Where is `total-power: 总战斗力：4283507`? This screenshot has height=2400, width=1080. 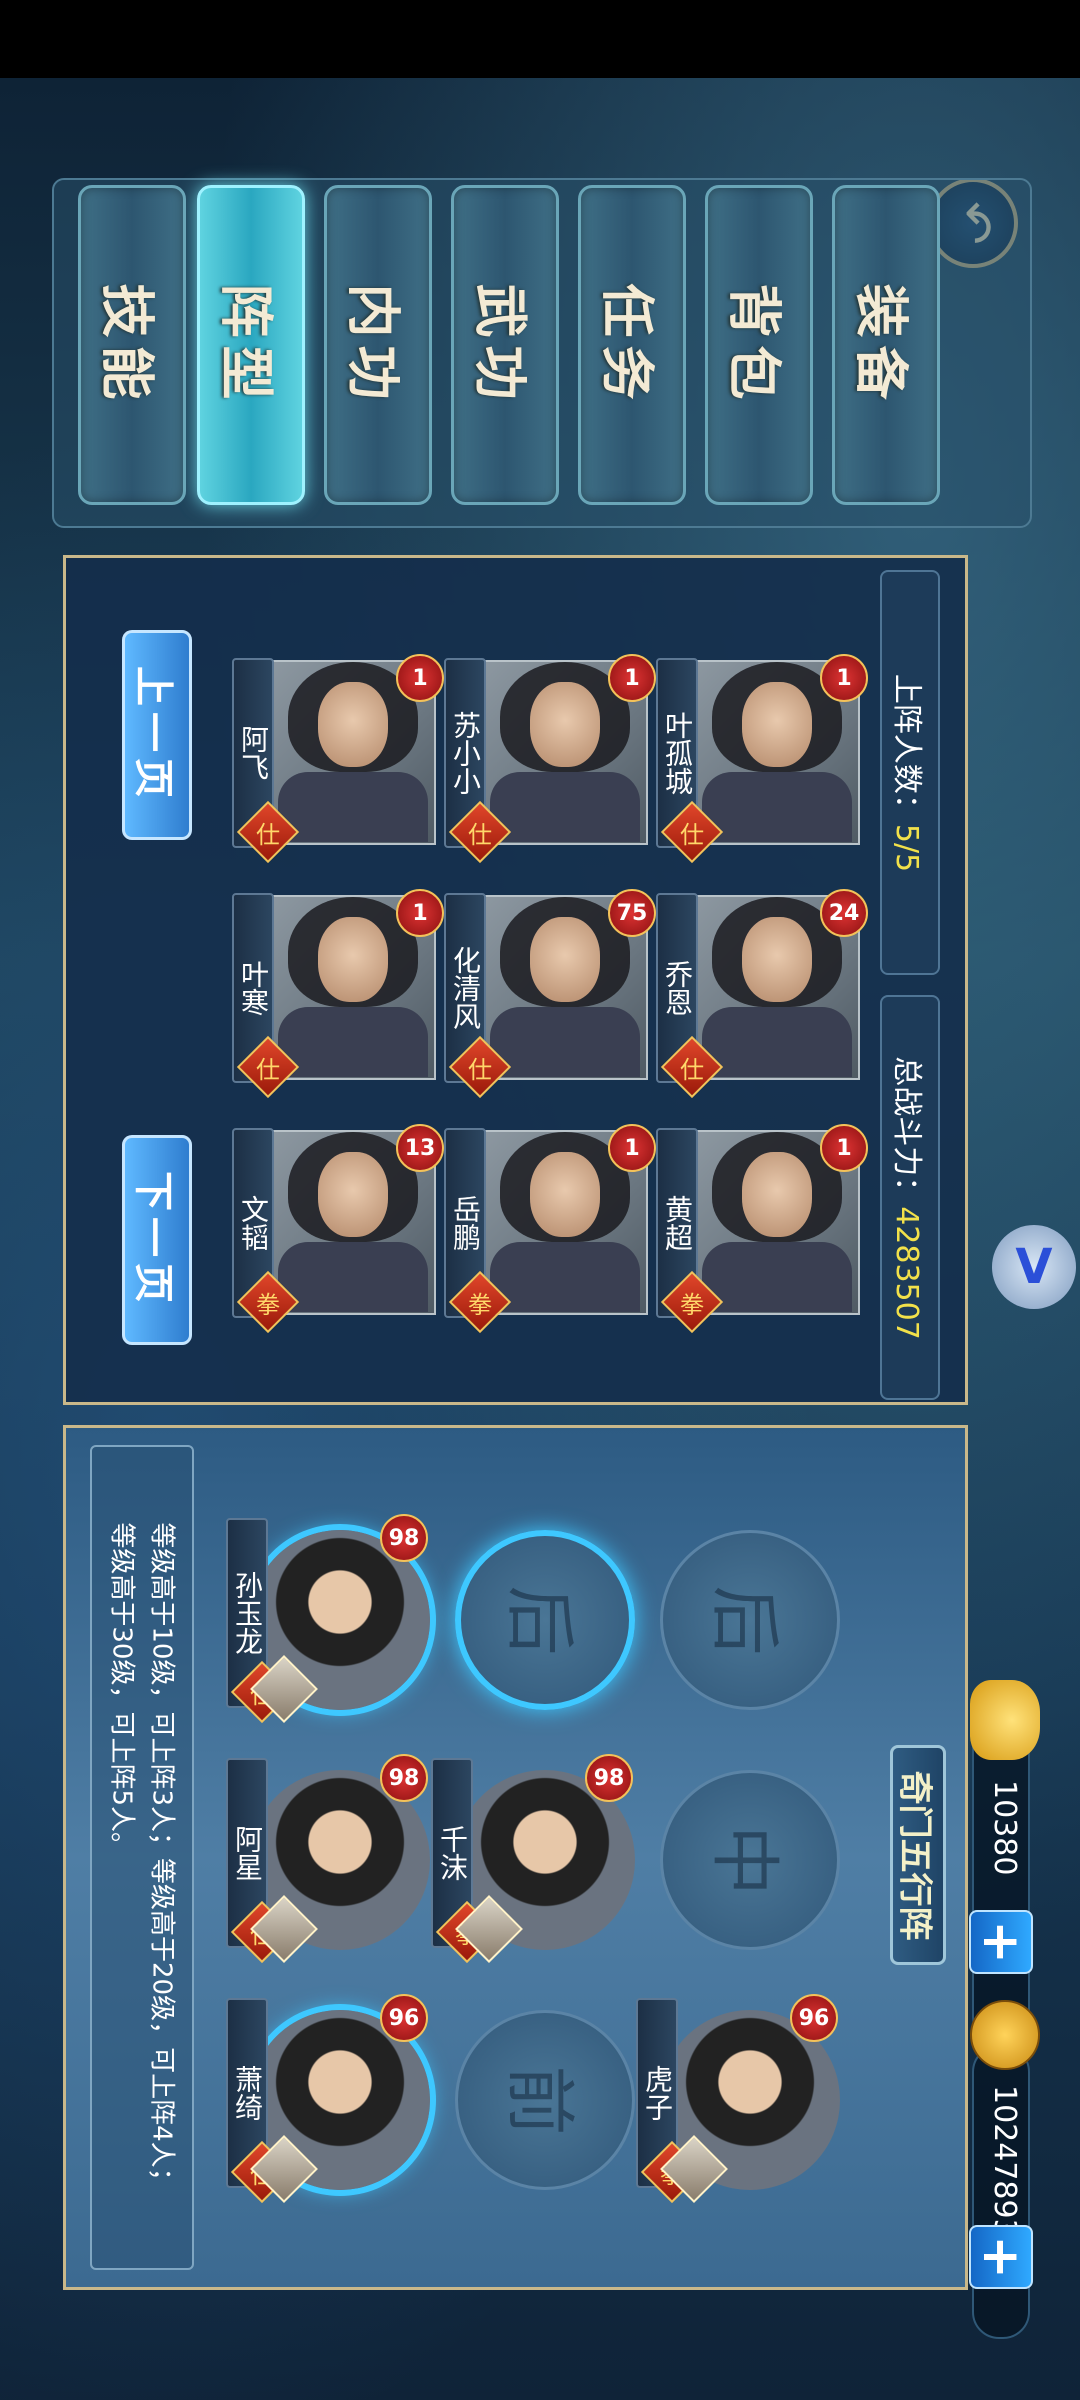 total-power: 总战斗力：4283507 is located at coordinates (910, 1197).